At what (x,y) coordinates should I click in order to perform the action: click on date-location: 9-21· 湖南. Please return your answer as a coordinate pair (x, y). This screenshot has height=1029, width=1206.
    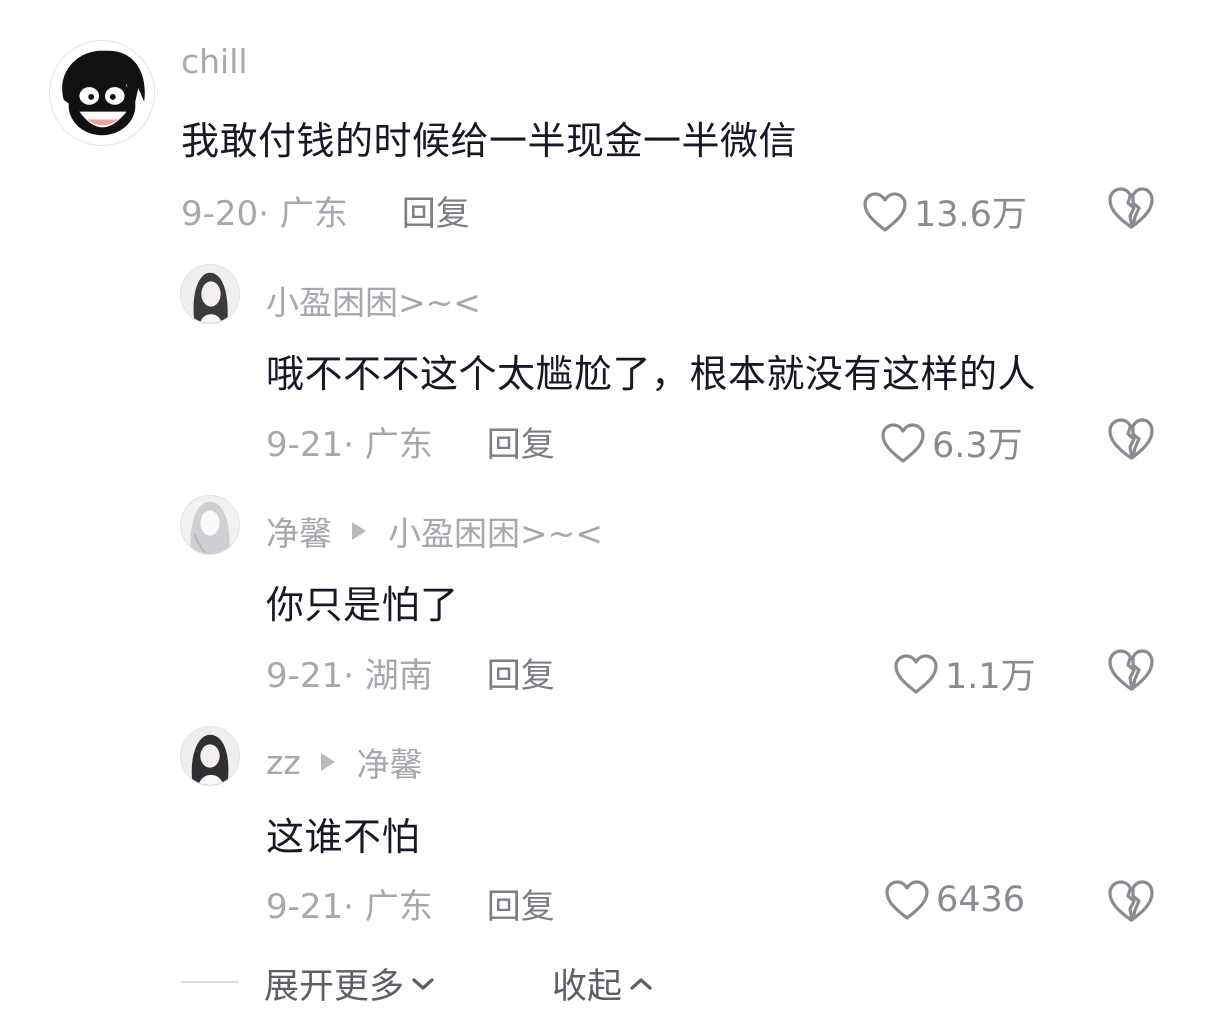
    Looking at the image, I should click on (349, 676).